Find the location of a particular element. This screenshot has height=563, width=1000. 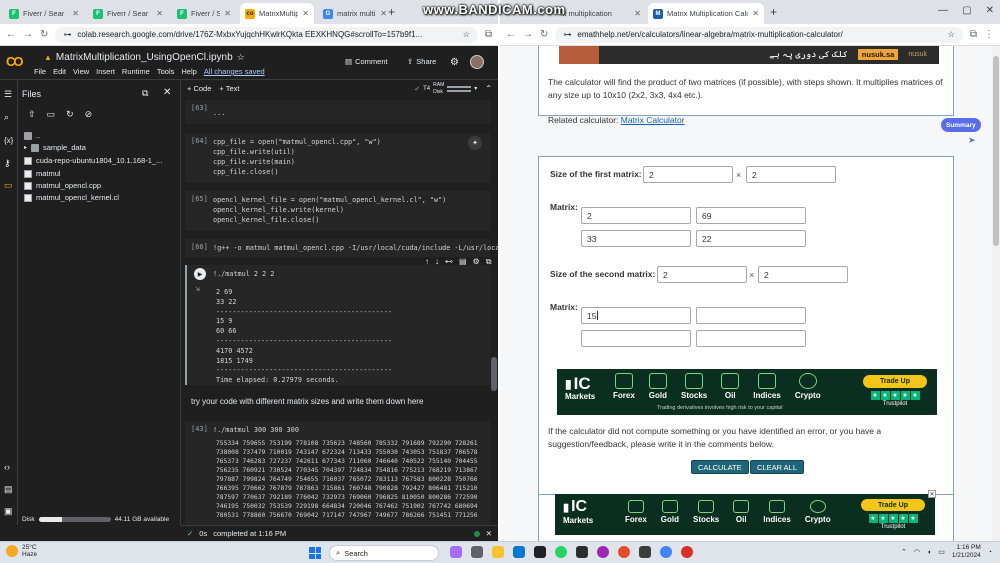

run-cell-play-icon: ▶ is located at coordinates (200, 274).